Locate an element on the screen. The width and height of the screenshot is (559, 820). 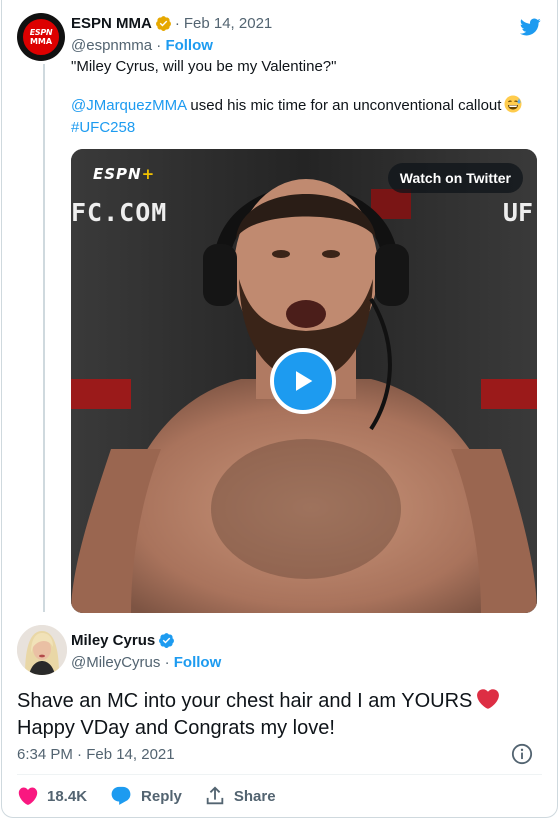
like-button: 18.4K is located at coordinates (52, 796).